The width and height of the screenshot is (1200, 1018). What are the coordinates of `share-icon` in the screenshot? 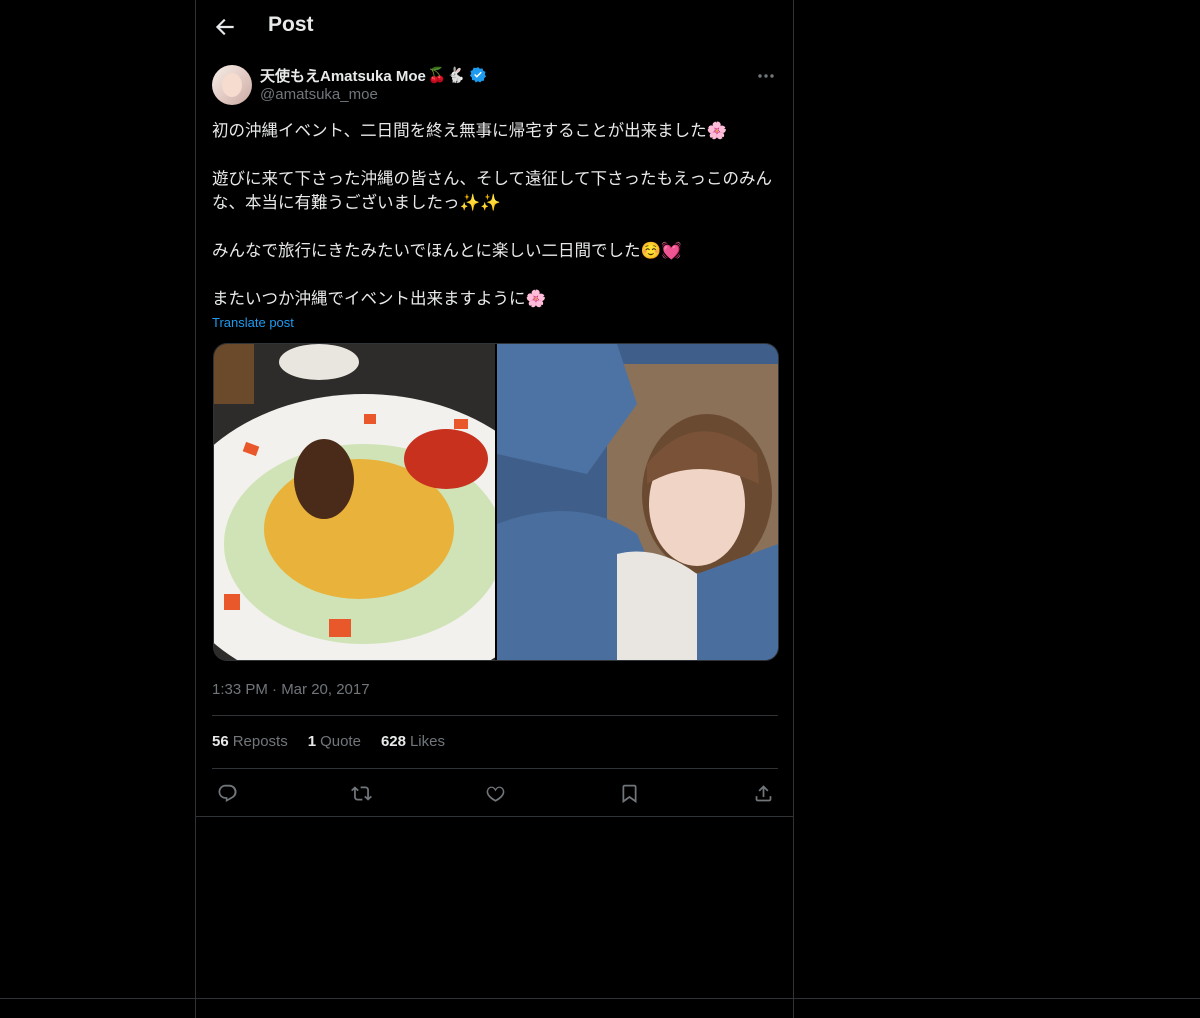 It's located at (763, 792).